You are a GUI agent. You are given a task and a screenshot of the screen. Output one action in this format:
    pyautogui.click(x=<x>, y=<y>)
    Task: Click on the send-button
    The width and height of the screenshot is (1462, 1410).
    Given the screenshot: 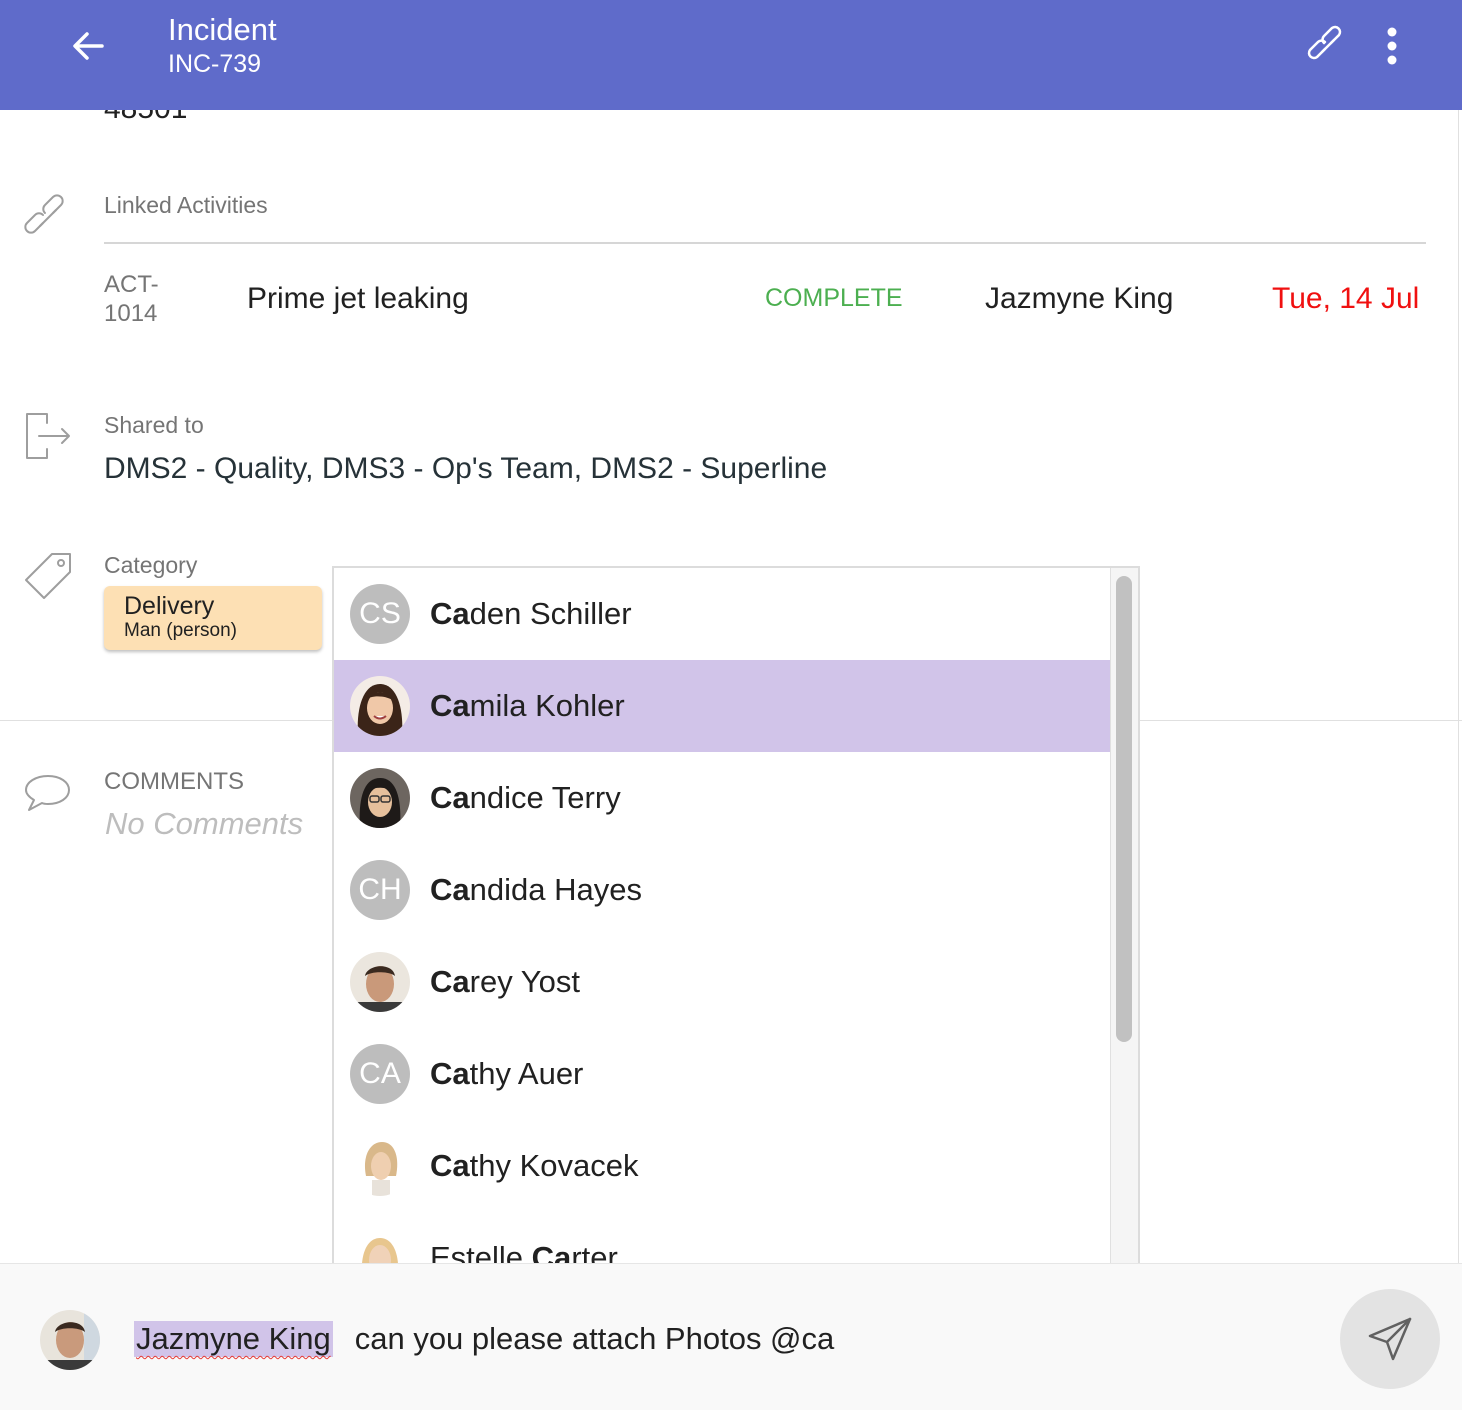 What is the action you would take?
    pyautogui.click(x=1390, y=1339)
    